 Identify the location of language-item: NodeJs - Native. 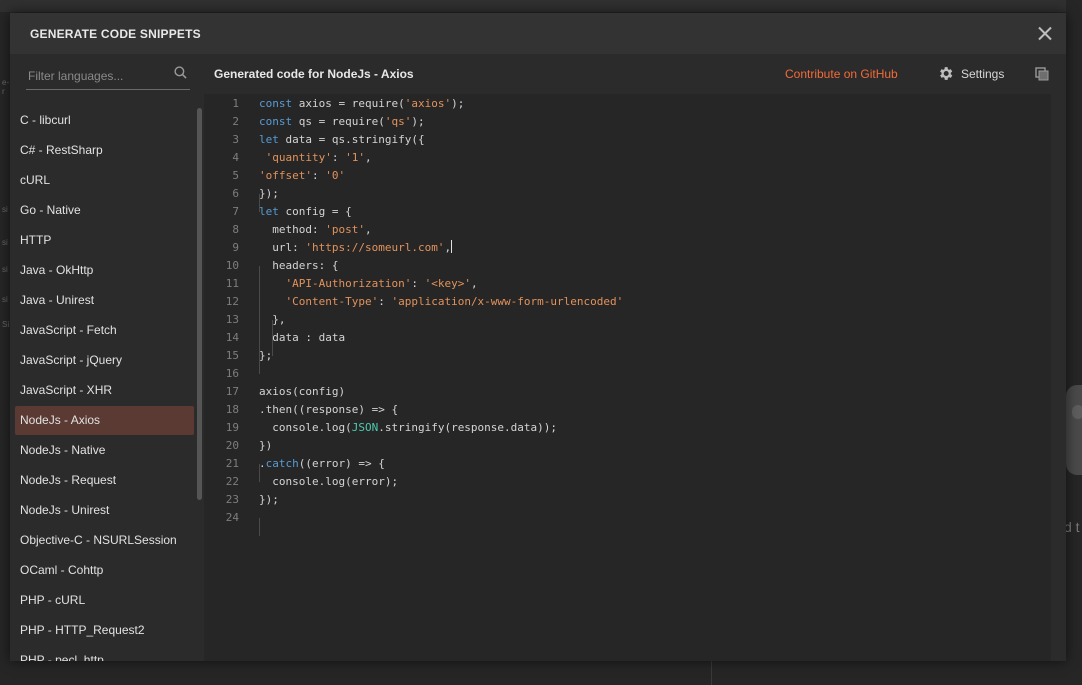
(104, 450).